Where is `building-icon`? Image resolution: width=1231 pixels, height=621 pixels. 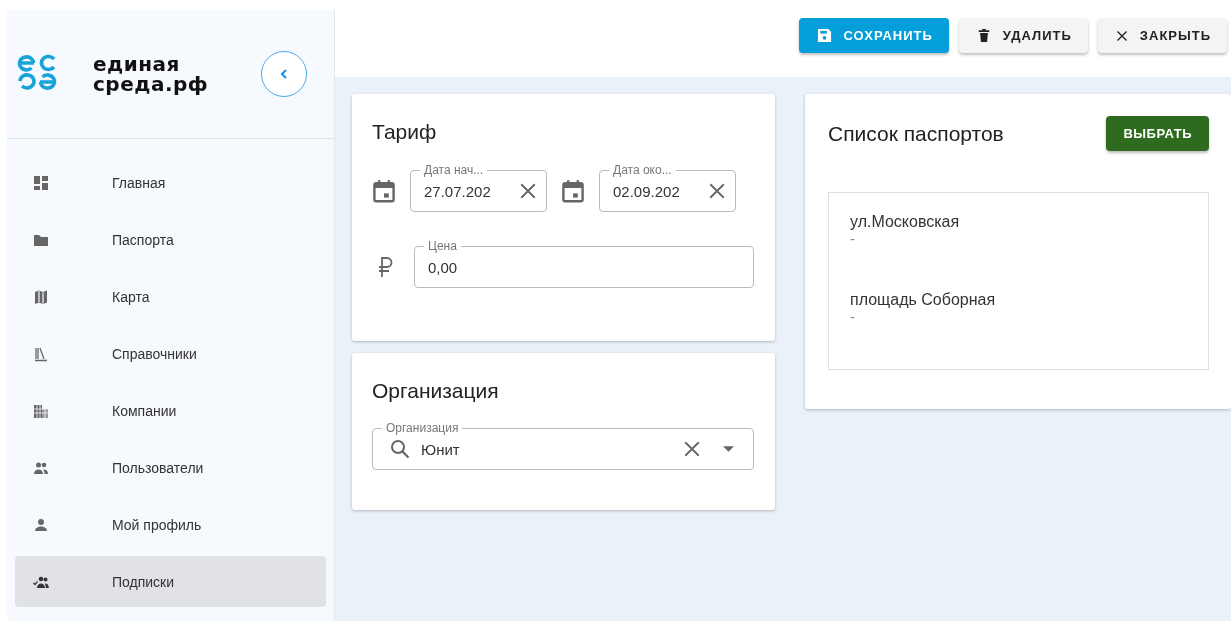 building-icon is located at coordinates (41, 410).